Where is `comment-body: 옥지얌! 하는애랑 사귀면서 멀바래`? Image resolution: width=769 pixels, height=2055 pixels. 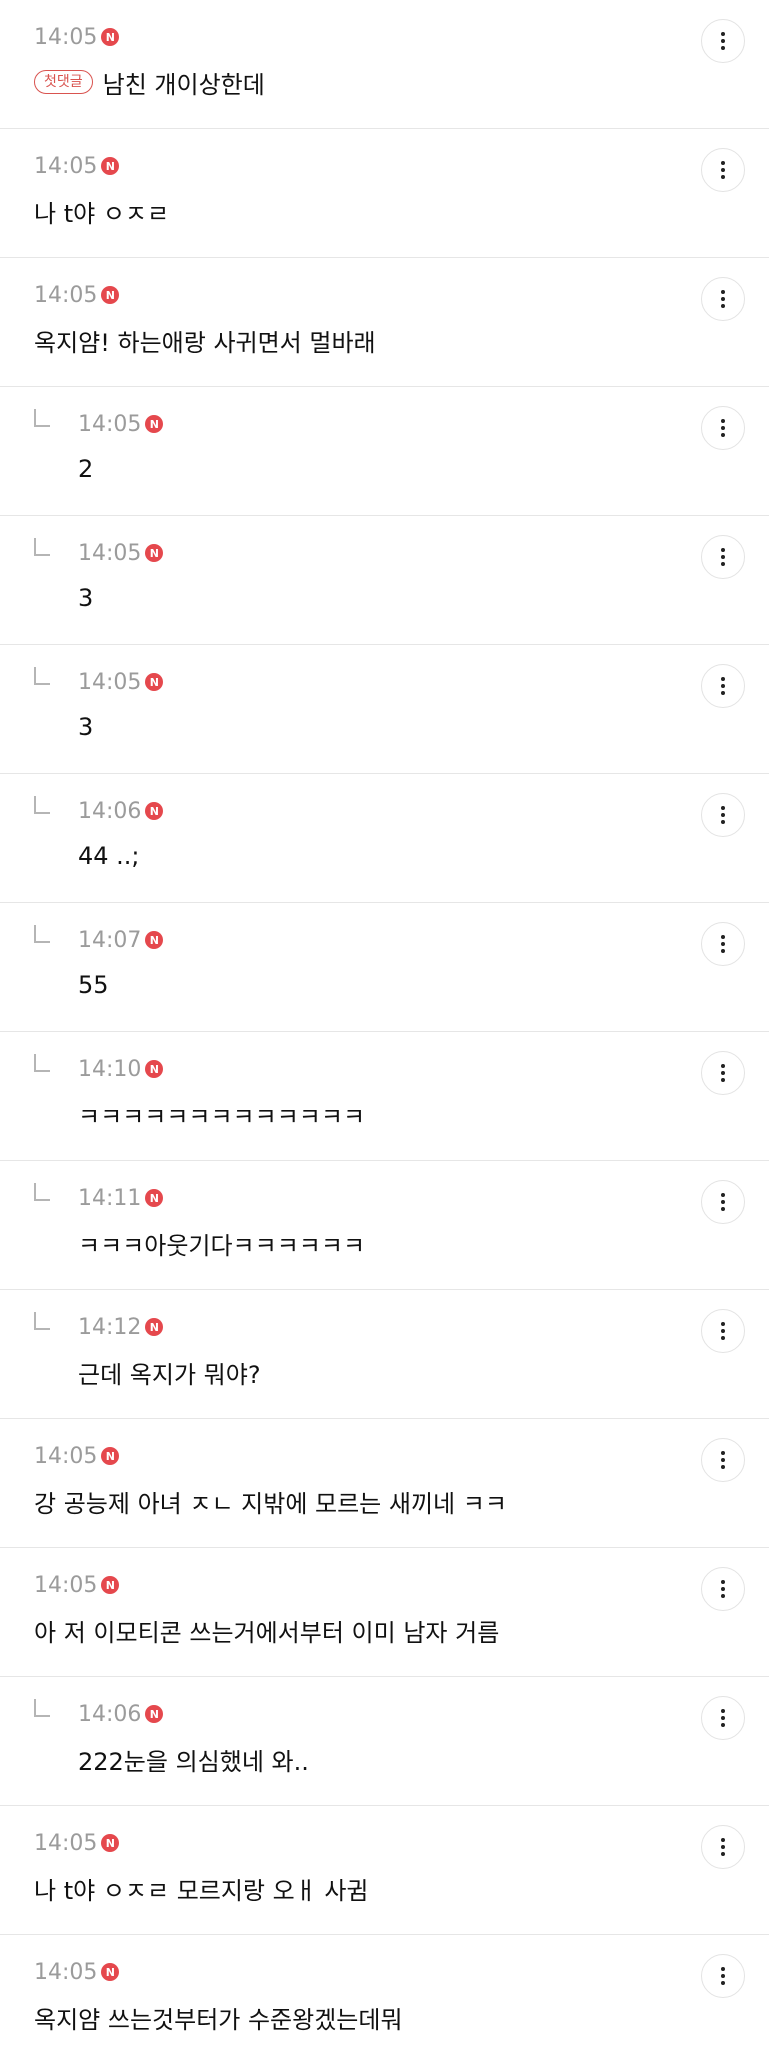
comment-body: 옥지얌! 하는애랑 사귀면서 멀바래 is located at coordinates (205, 340).